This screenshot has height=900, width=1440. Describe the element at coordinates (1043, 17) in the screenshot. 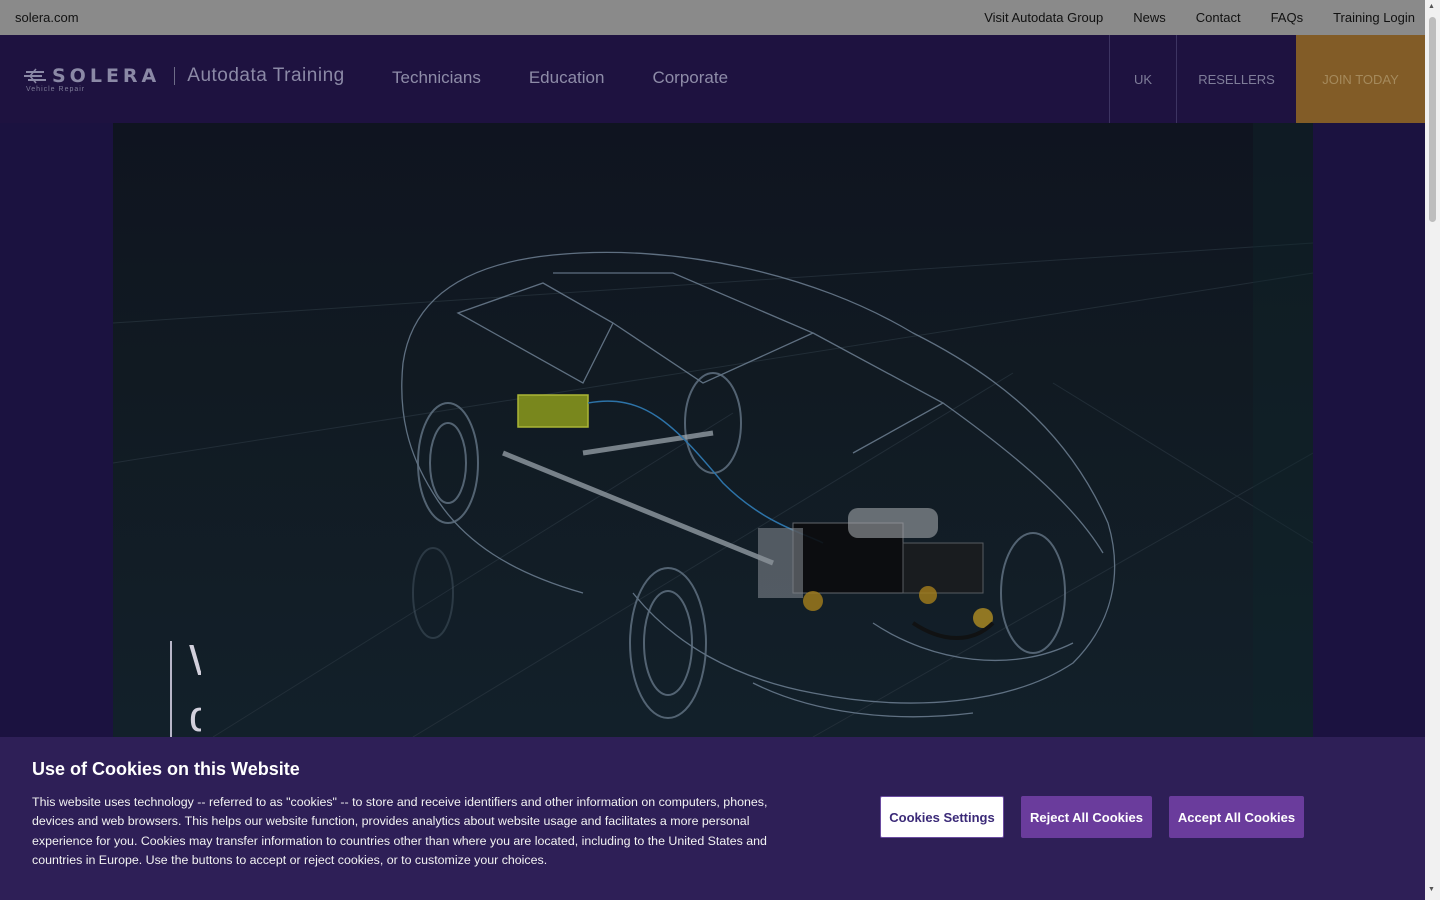

I see `visit-autodata-group-link: Visit Autodata Group` at that location.